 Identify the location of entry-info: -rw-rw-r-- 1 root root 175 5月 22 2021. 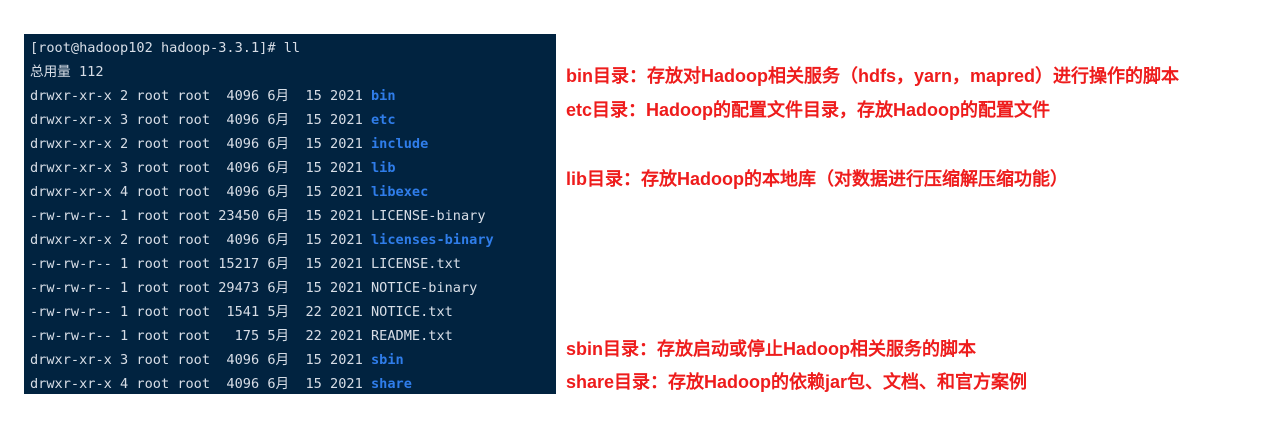
(200, 336).